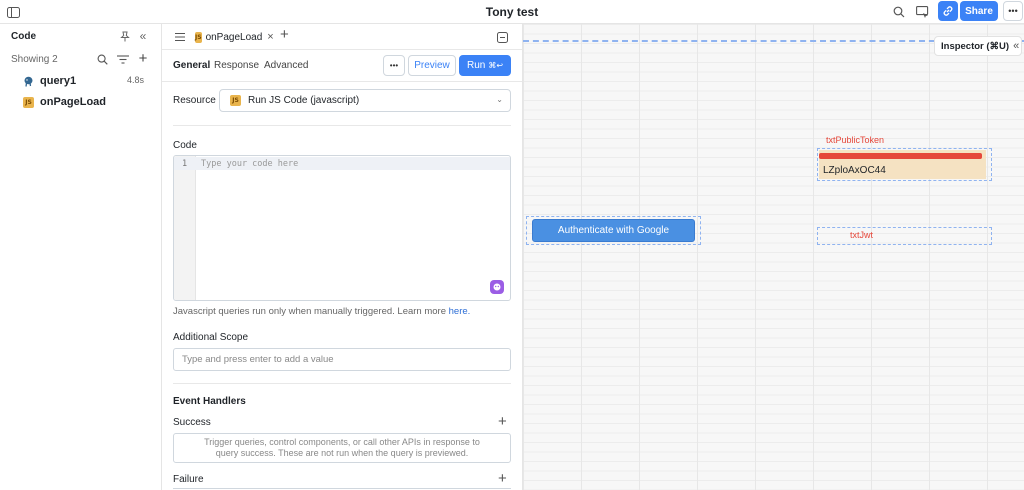  Describe the element at coordinates (502, 421) in the screenshot. I see `add-success-handler-icon: +` at that location.